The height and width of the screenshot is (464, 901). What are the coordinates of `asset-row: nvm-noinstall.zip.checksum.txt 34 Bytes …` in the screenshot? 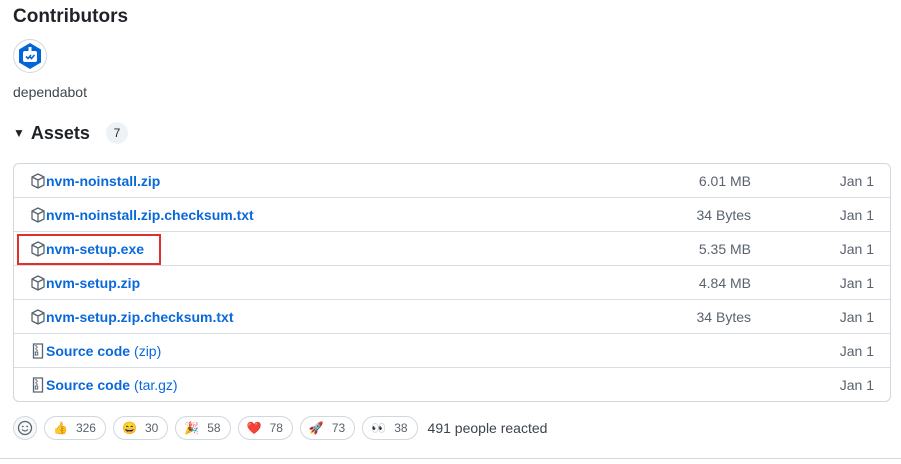 It's located at (452, 214).